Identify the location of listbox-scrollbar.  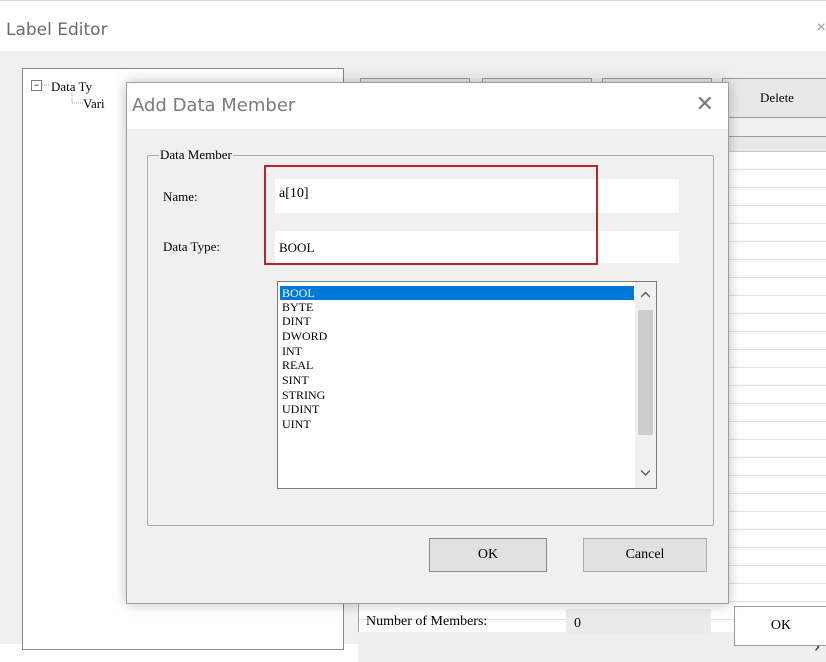
(645, 385).